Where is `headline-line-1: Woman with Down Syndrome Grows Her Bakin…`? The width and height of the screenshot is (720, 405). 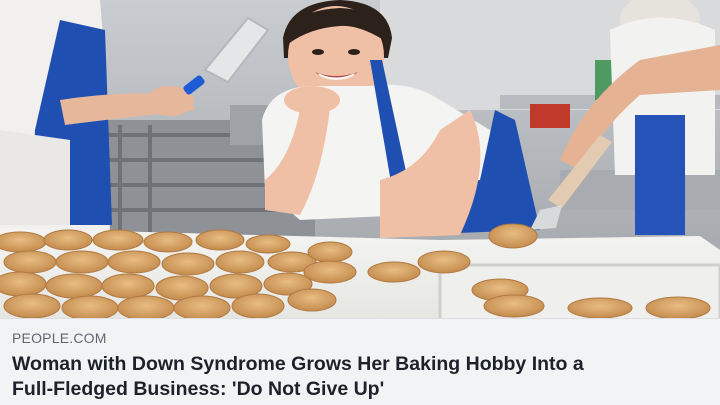 headline-line-1: Woman with Down Syndrome Grows Her Bakin… is located at coordinates (360, 364).